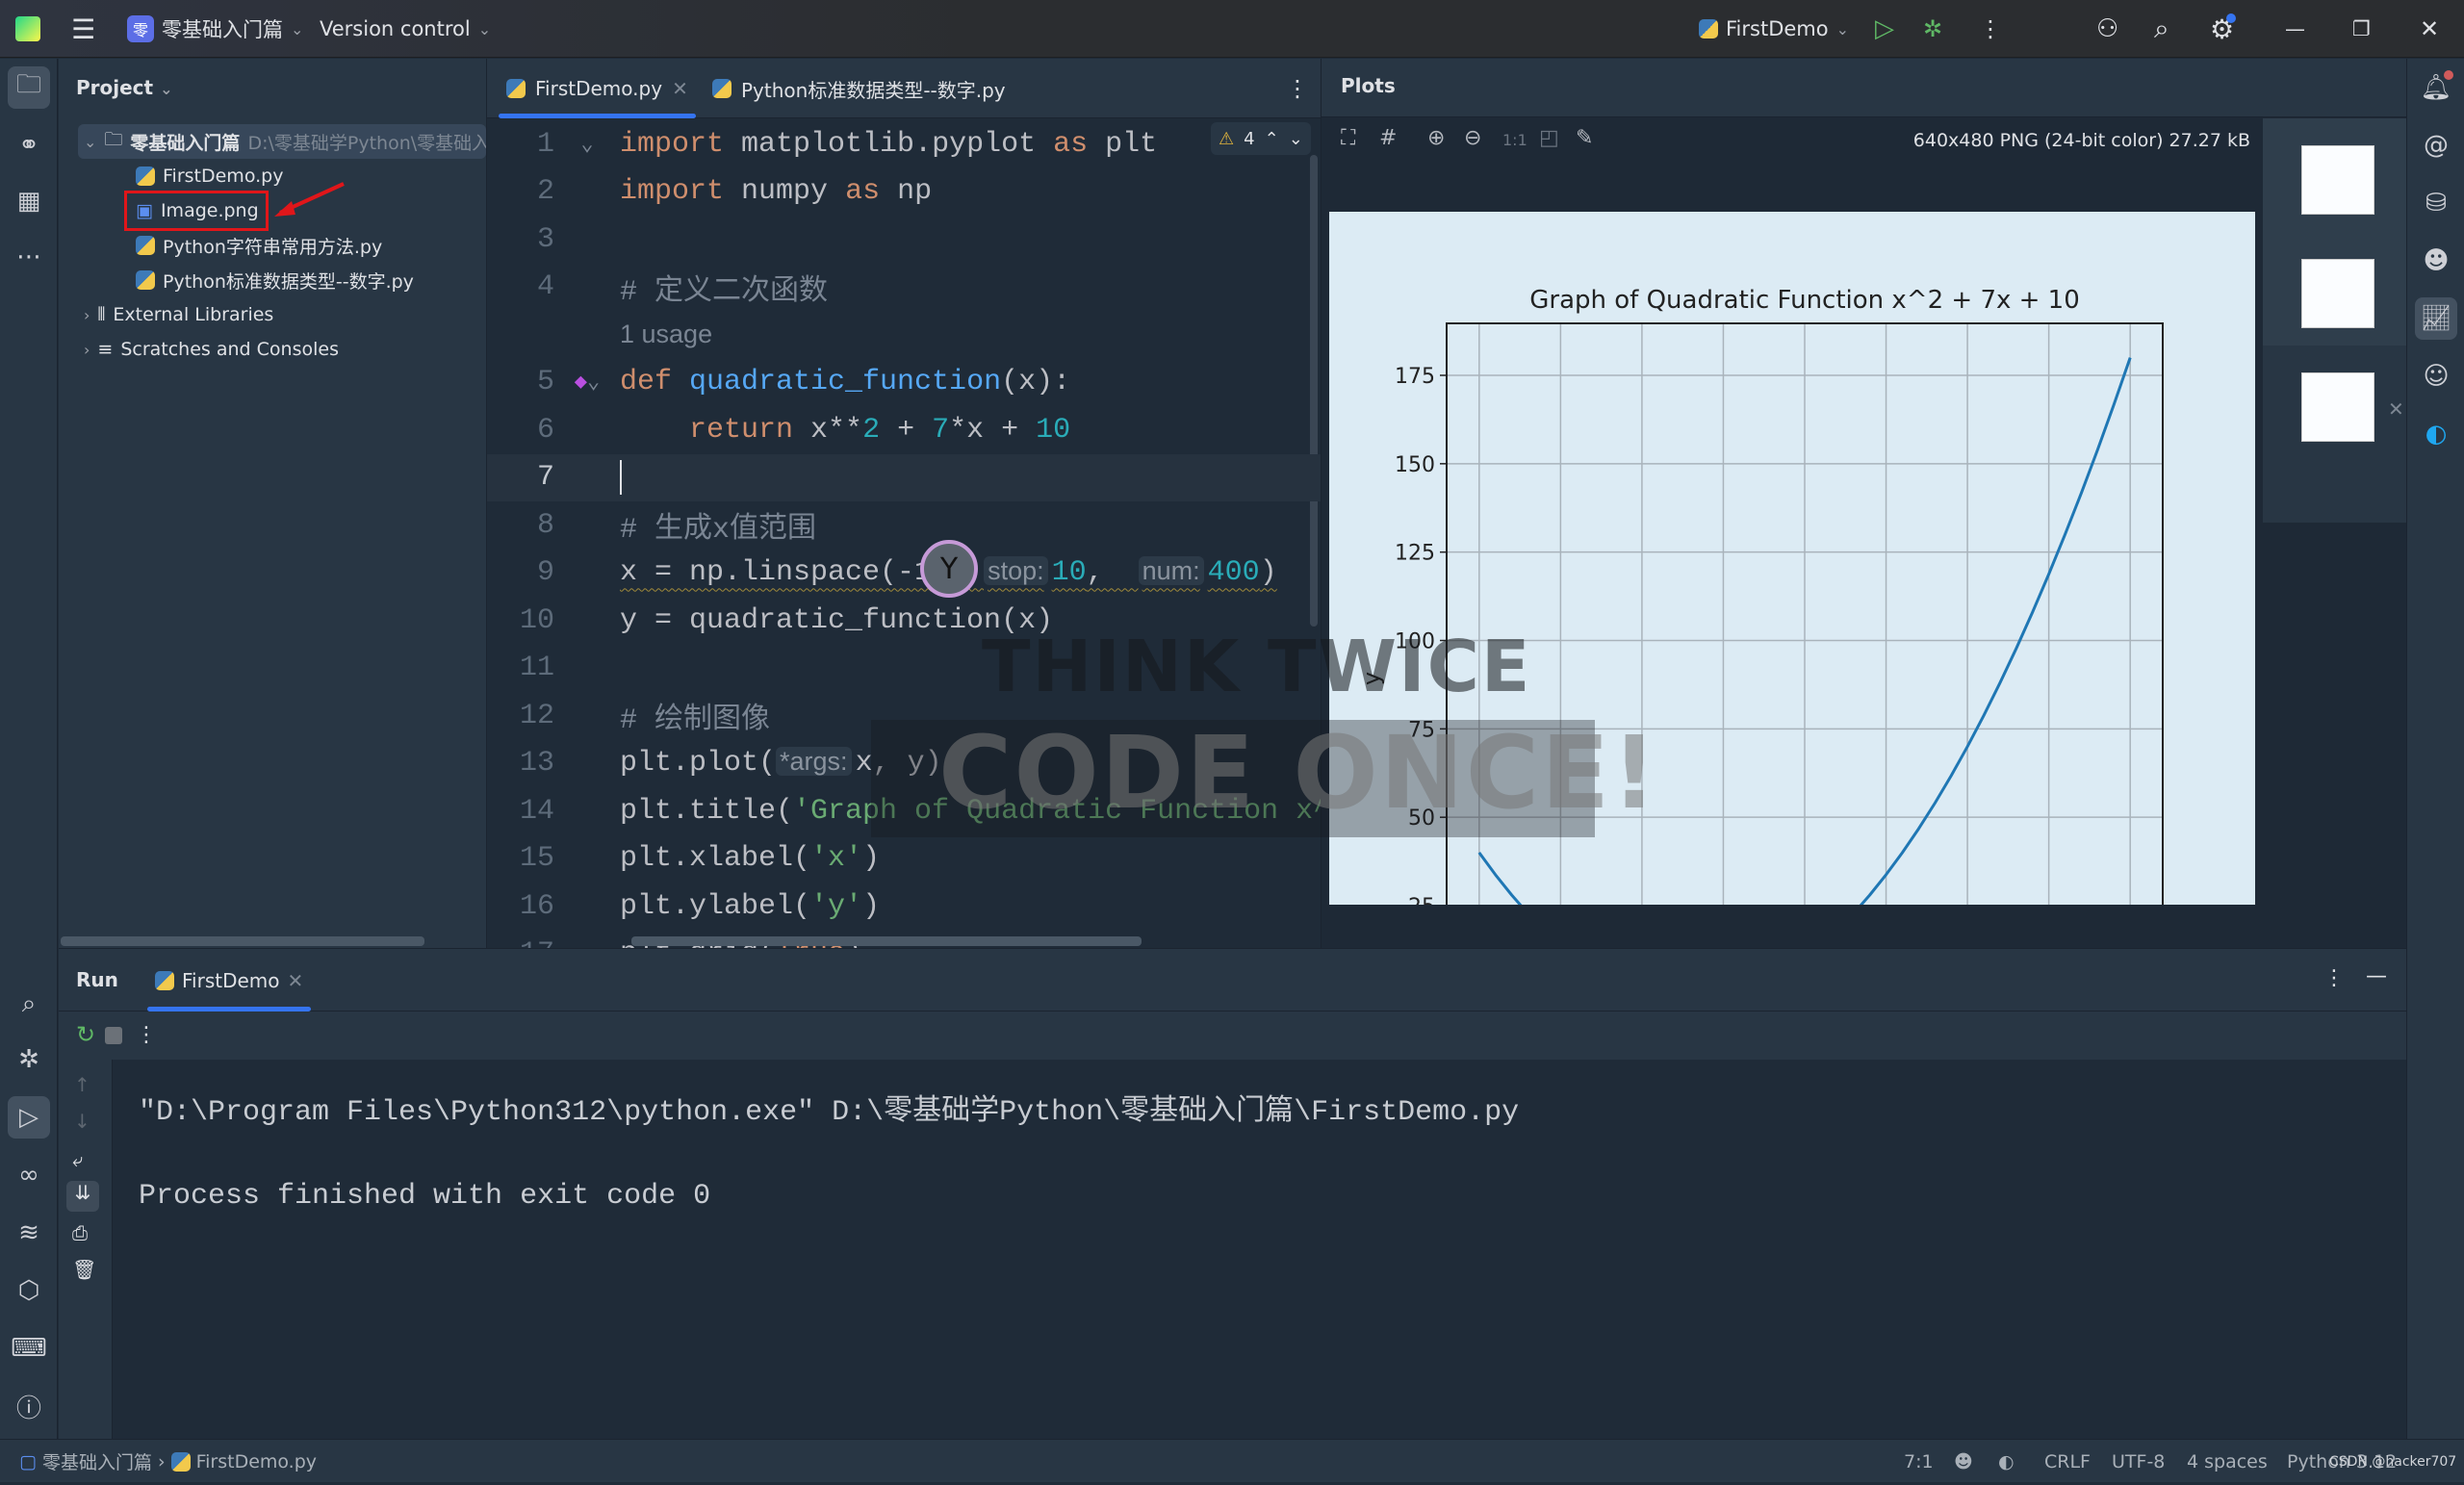  Describe the element at coordinates (536, 906) in the screenshot. I see `line-number: 16` at that location.